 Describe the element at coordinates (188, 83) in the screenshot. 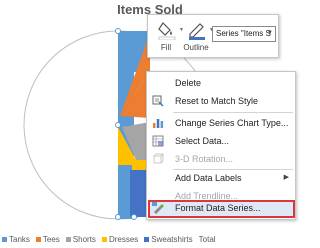

I see `menu-item-label: Delete` at that location.